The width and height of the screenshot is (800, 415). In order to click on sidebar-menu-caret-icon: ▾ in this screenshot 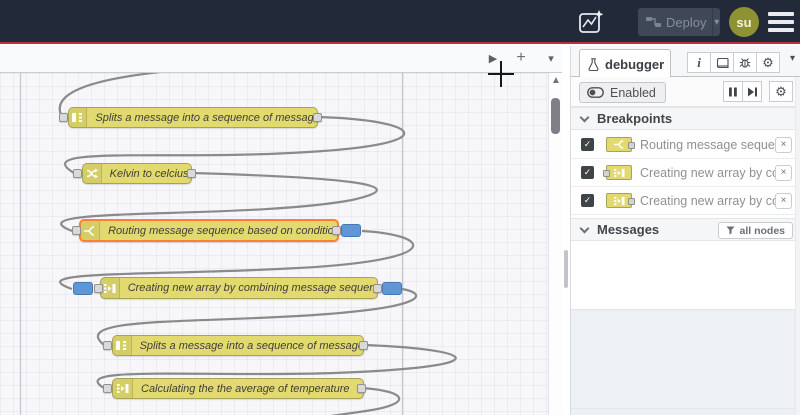, I will do `click(792, 58)`.